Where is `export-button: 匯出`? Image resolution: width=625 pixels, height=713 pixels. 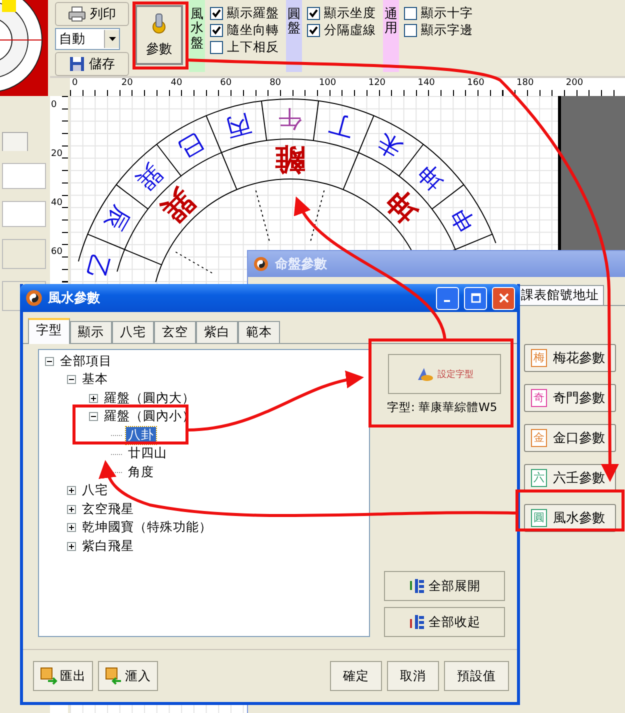 export-button: 匯出 is located at coordinates (63, 676).